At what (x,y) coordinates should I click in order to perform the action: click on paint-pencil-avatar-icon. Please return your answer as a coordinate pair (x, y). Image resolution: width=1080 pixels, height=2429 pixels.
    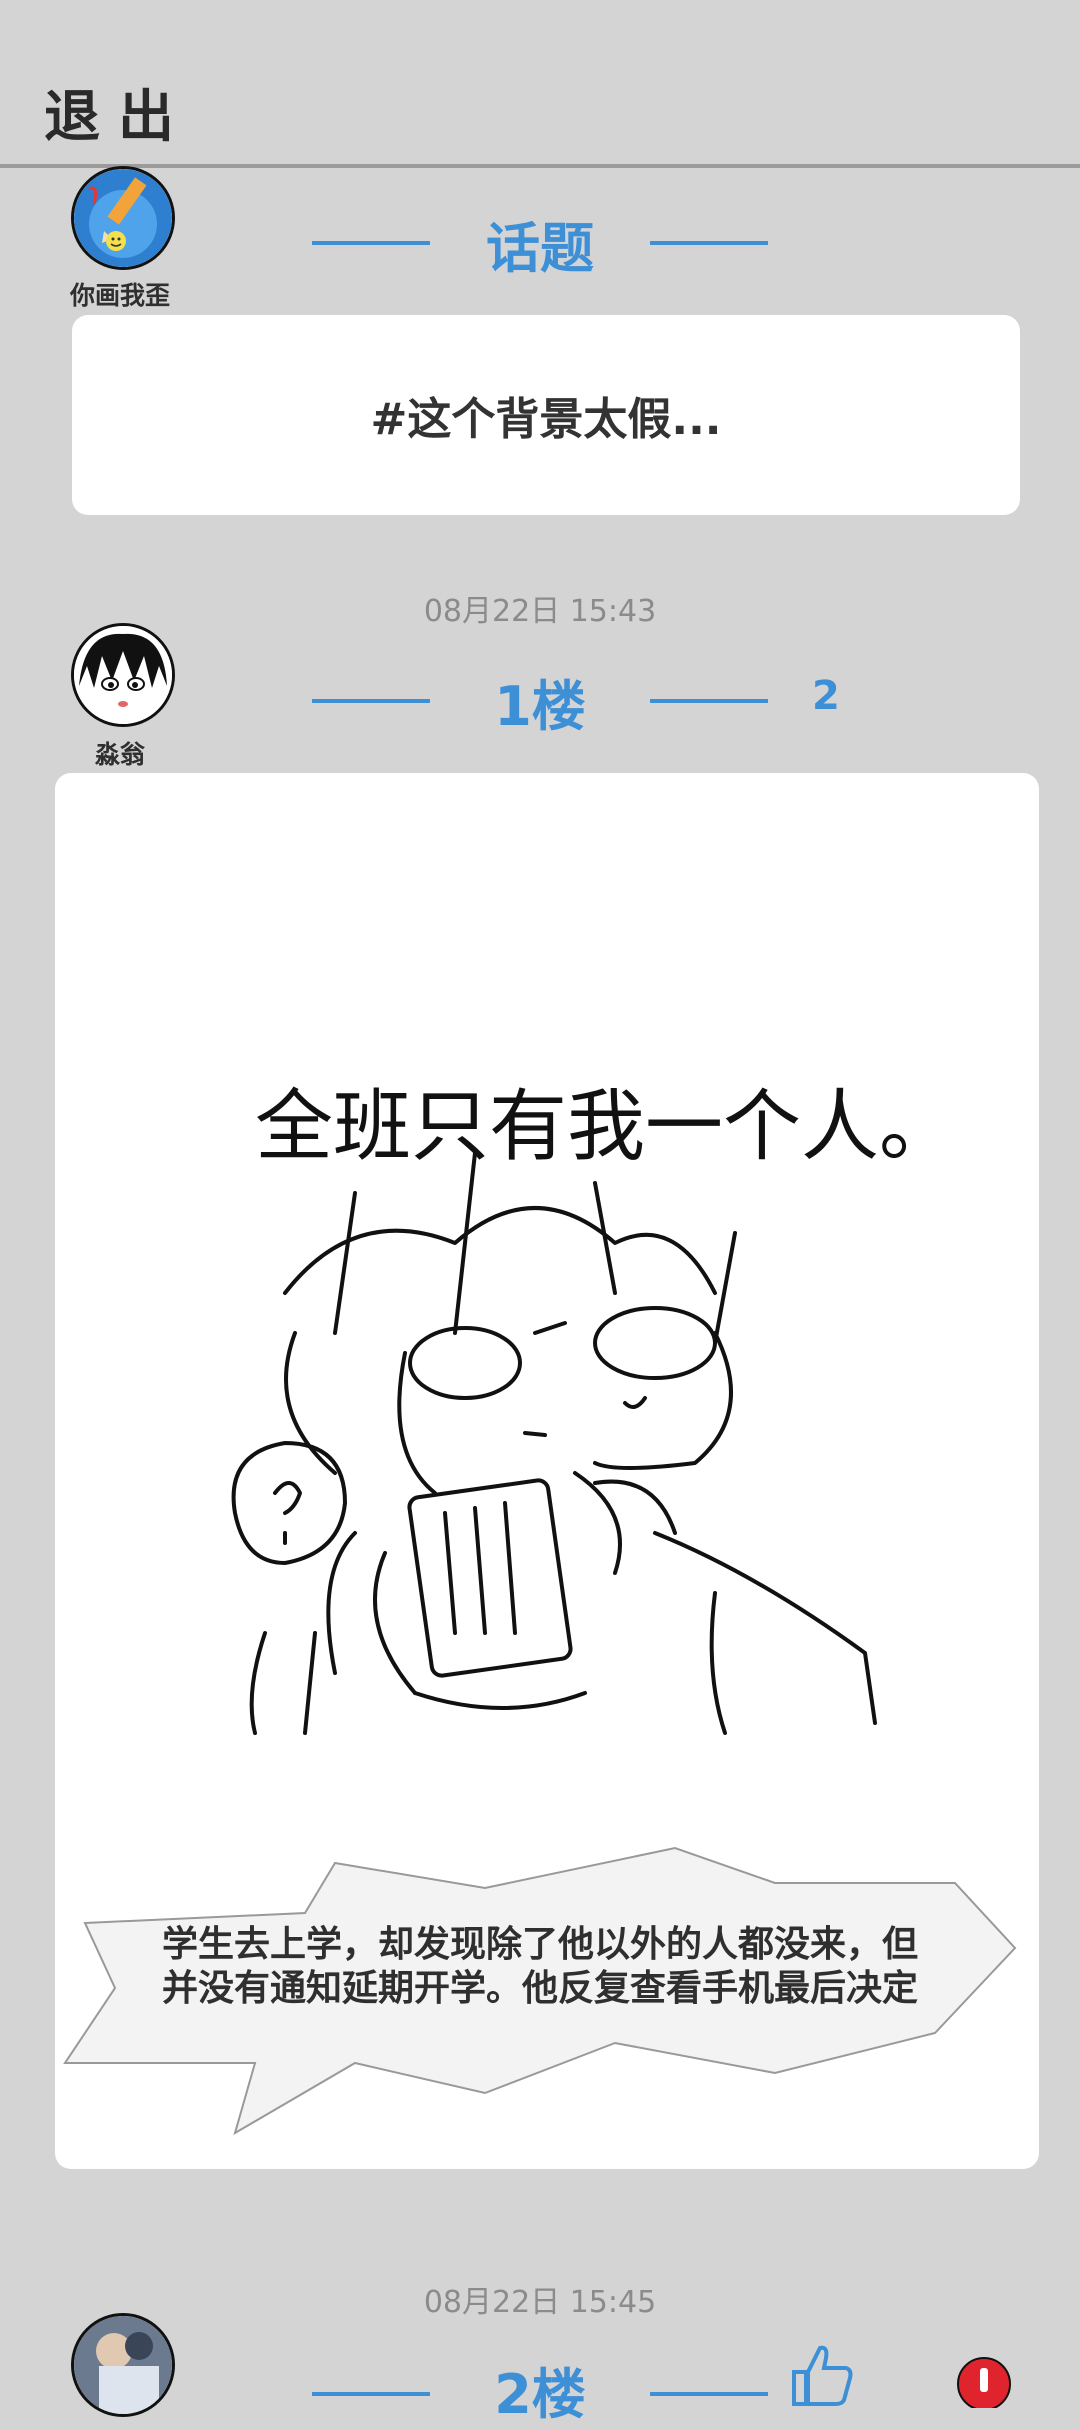
    Looking at the image, I should click on (123, 218).